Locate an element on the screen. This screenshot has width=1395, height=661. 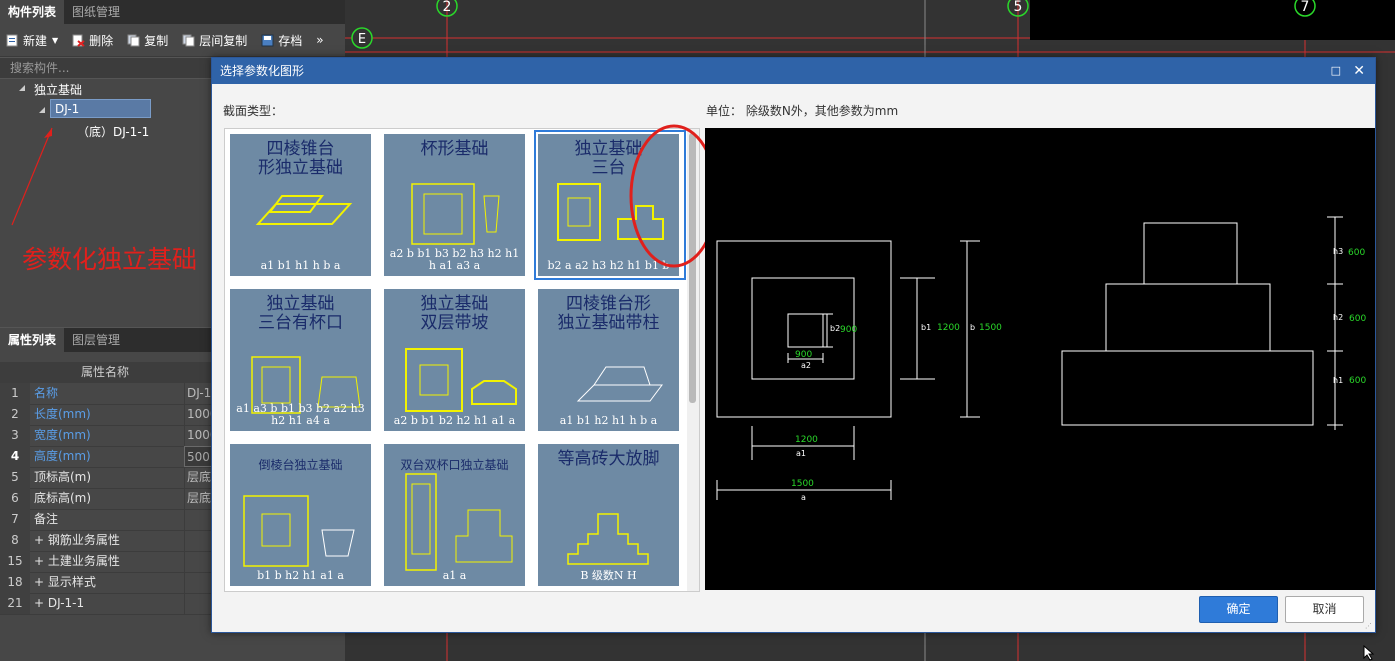
shape-option: 等高砖大放脚 B 级数N H is located at coordinates (610, 515).